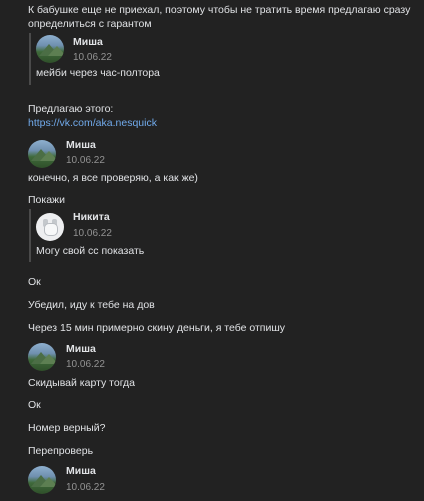 The width and height of the screenshot is (424, 501). What do you see at coordinates (91, 305) in the screenshot?
I see `message-text: Убедил, иду к тебе на дов` at bounding box center [91, 305].